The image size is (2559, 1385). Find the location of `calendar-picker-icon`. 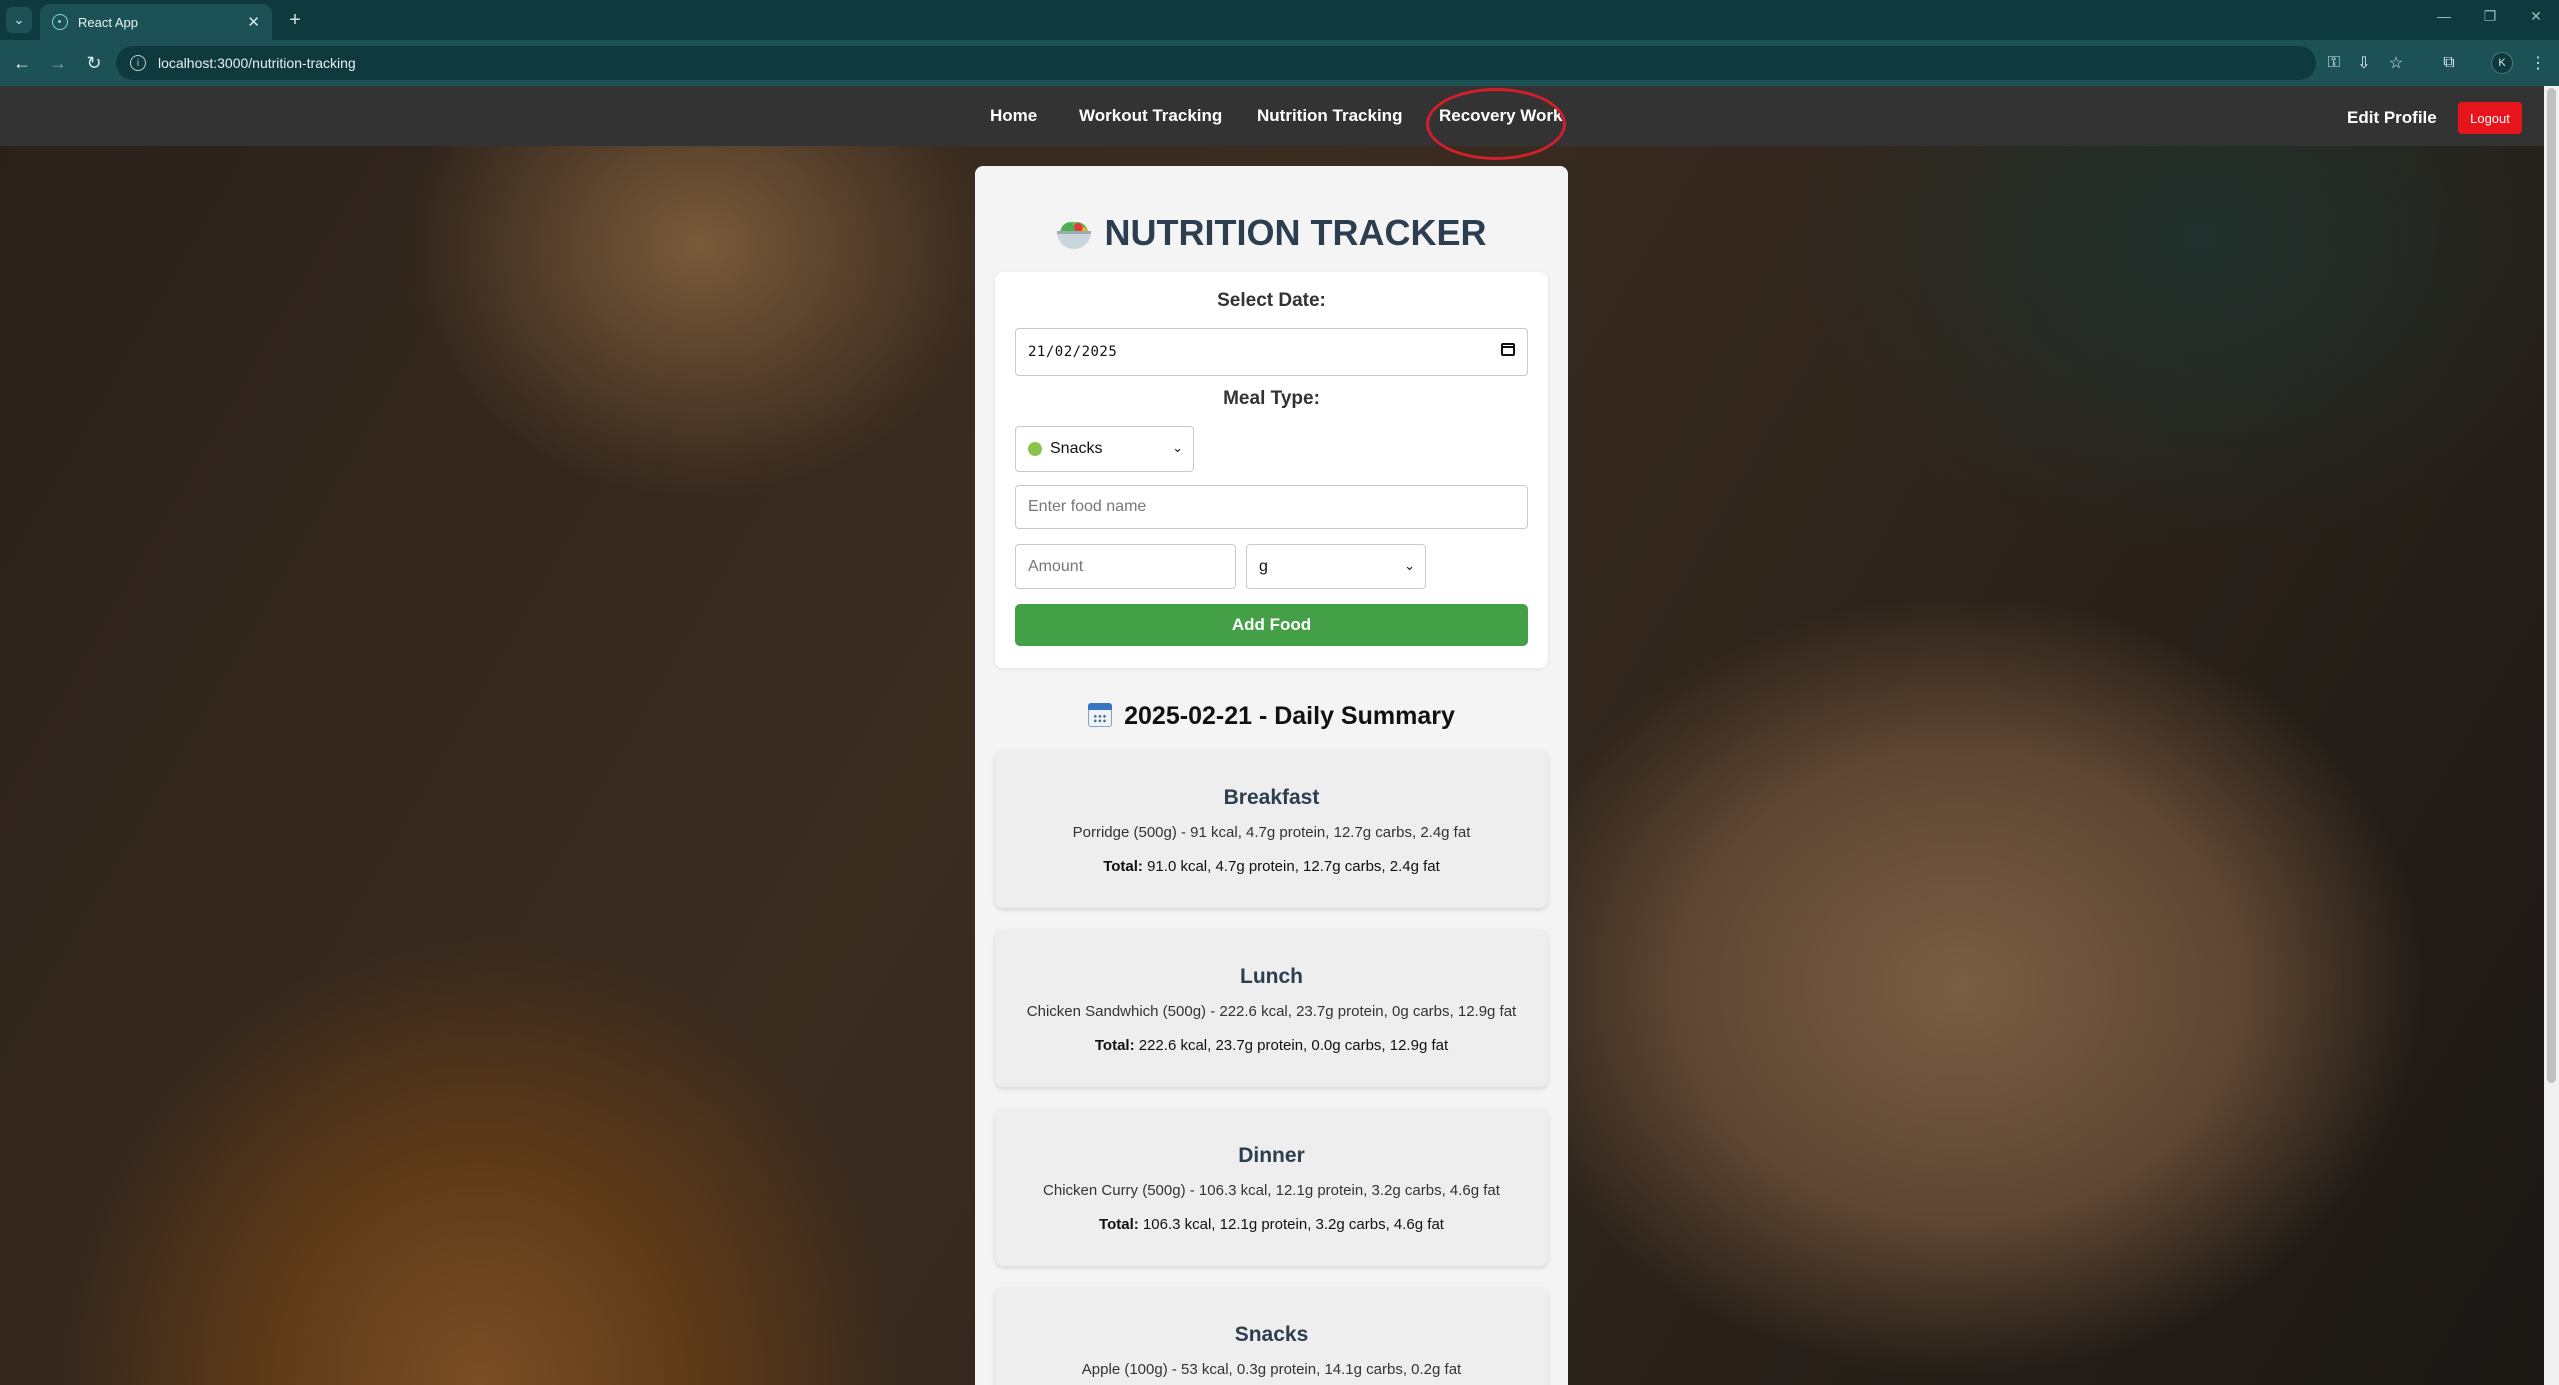

calendar-picker-icon is located at coordinates (1508, 349).